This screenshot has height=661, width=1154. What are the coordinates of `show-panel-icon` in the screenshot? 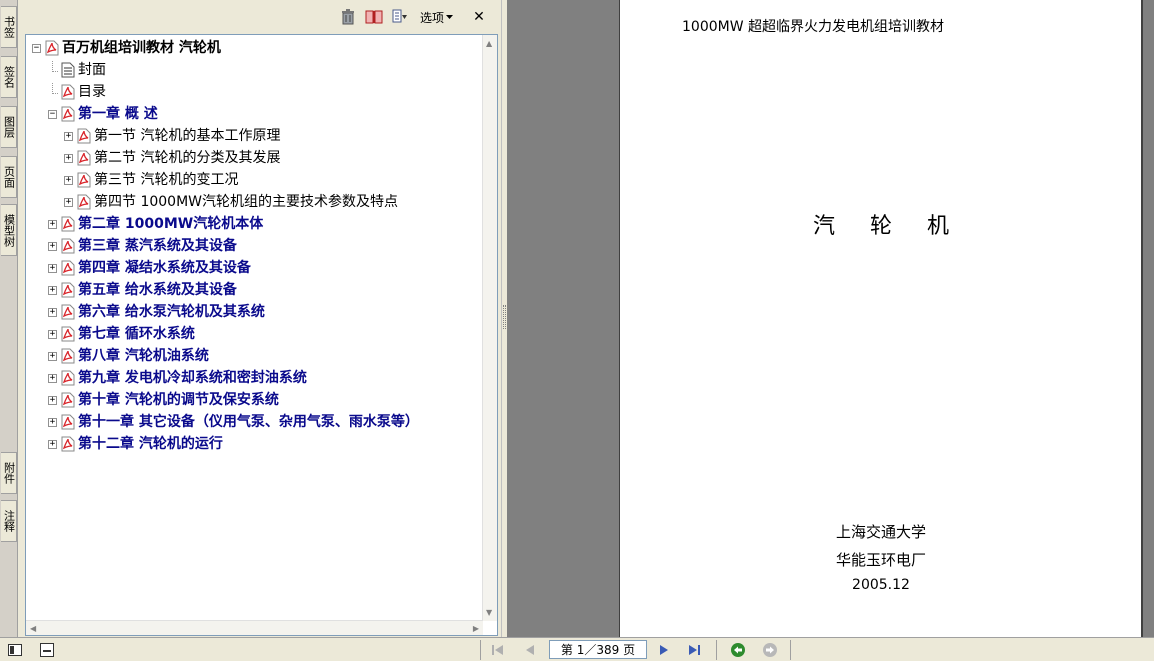 It's located at (15, 650).